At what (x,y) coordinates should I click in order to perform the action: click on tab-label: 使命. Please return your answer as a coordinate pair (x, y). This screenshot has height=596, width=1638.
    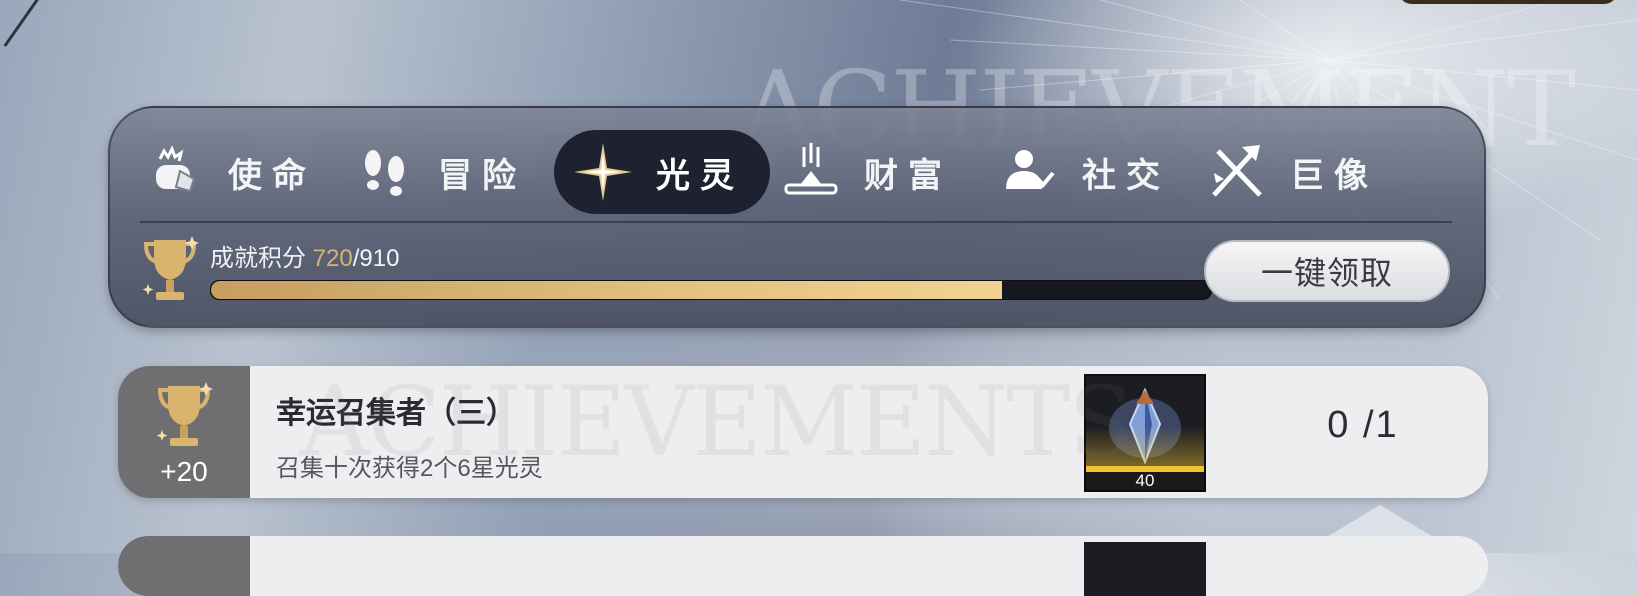
    Looking at the image, I should click on (272, 175).